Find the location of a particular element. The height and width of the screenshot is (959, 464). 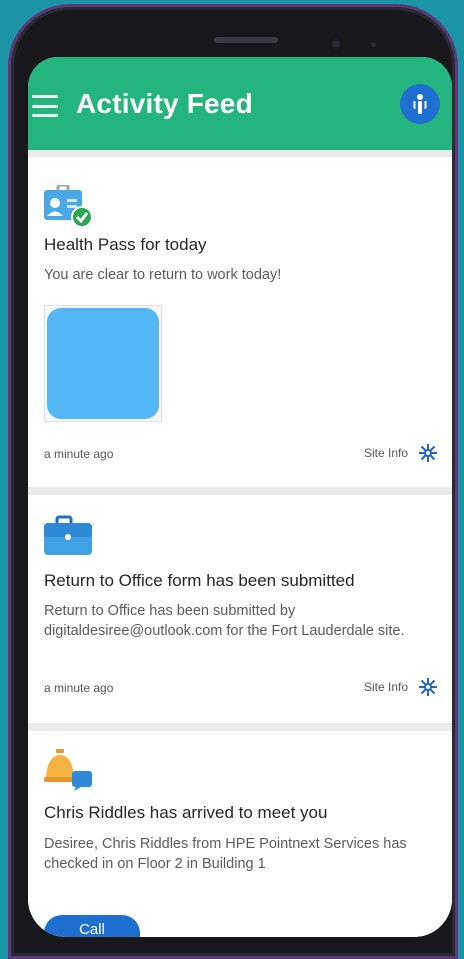

card-body: You are clear to return to work today! is located at coordinates (163, 275).